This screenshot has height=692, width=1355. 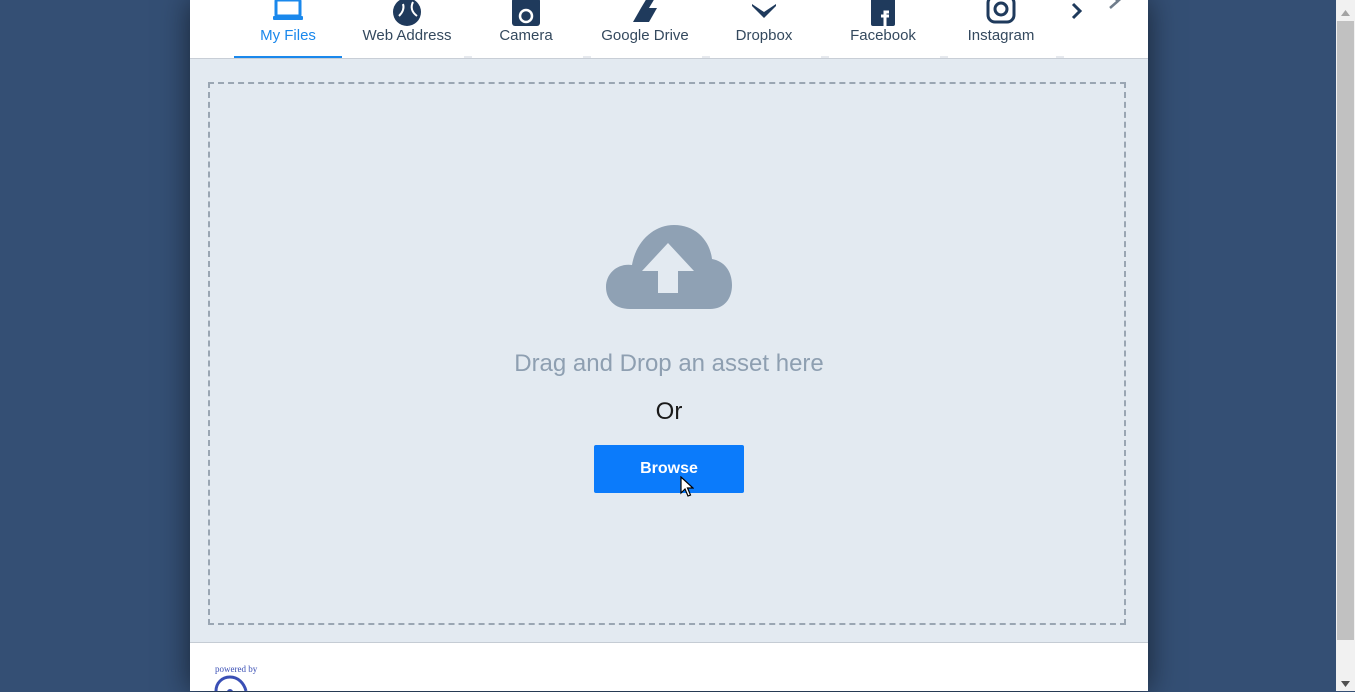 I want to click on tab-label: Instagram, so click(x=1001, y=35).